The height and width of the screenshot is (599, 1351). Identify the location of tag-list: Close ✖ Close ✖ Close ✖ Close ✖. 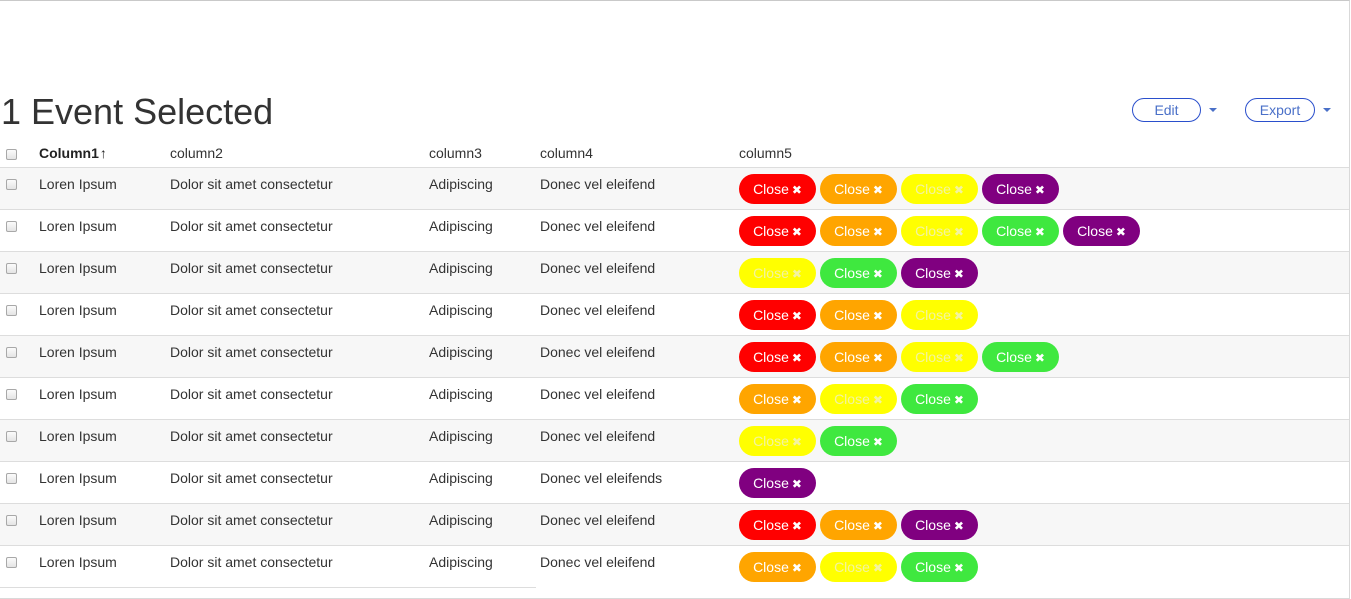
(899, 189).